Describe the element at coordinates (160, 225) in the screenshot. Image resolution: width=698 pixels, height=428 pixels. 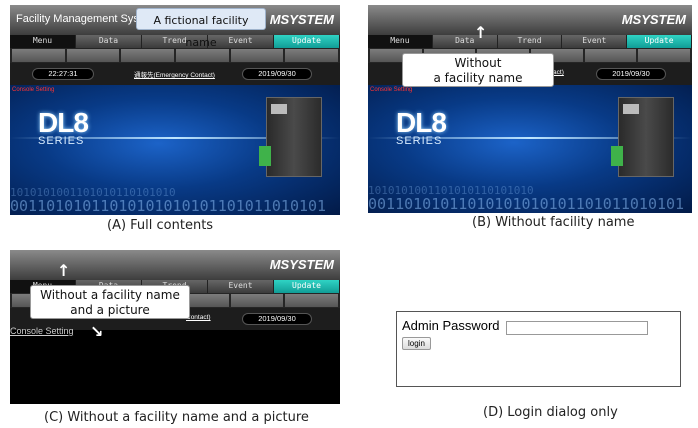
I see `caption-a: (A) Full contents` at that location.